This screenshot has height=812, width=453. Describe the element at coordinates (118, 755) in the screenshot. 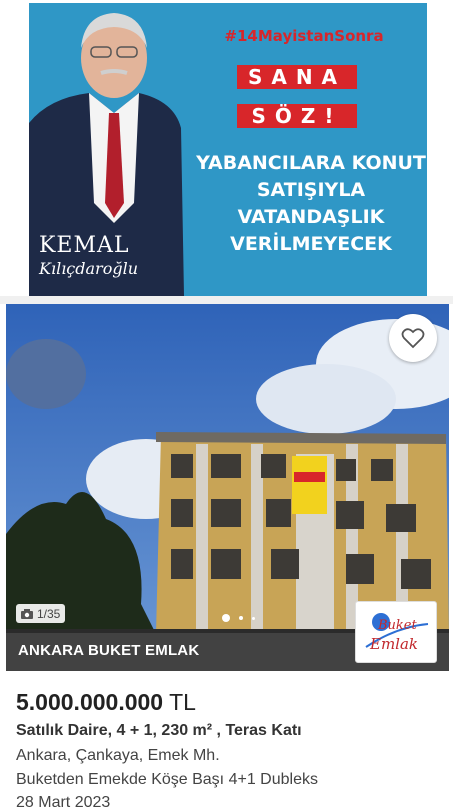

I see `listing-location: Ankara, Çankaya, Emek Mh.` at that location.